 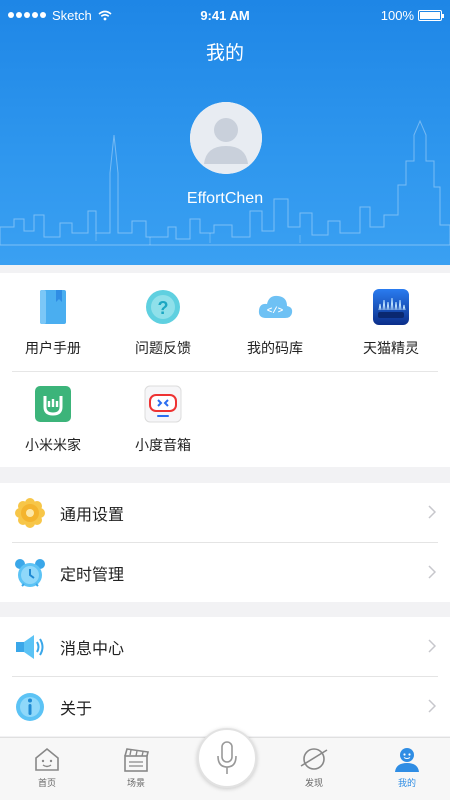 What do you see at coordinates (30, 512) in the screenshot?
I see `settings-icon` at bounding box center [30, 512].